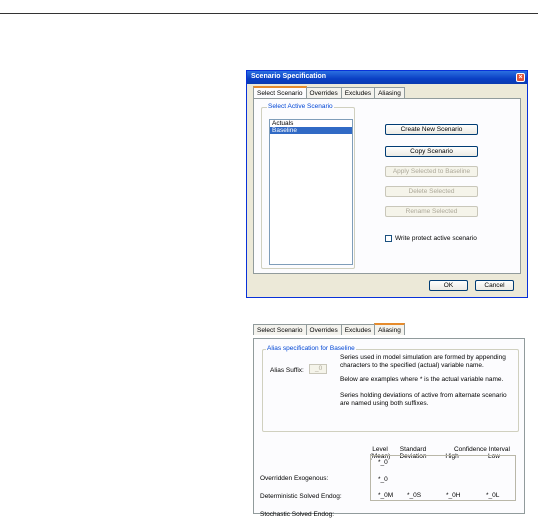 Image resolution: width=538 pixels, height=518 pixels. What do you see at coordinates (431, 211) in the screenshot?
I see `rename-selected-button: Rename Selected` at bounding box center [431, 211].